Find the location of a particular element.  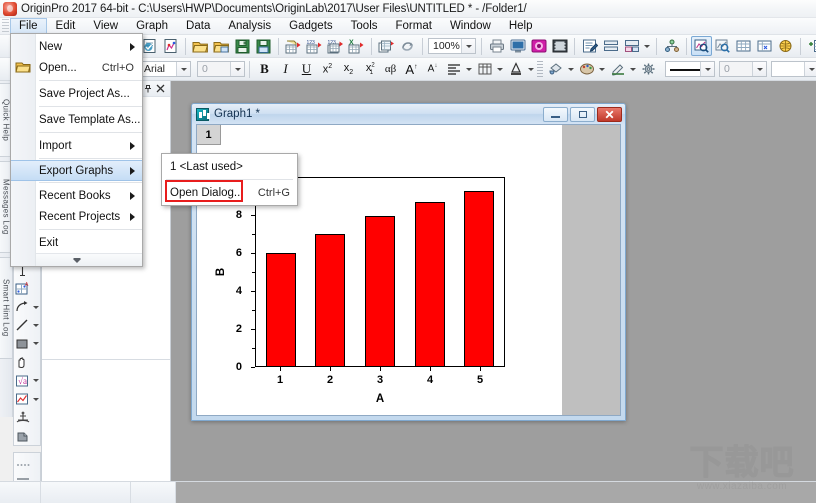

menu-tools: Tools is located at coordinates (364, 26).